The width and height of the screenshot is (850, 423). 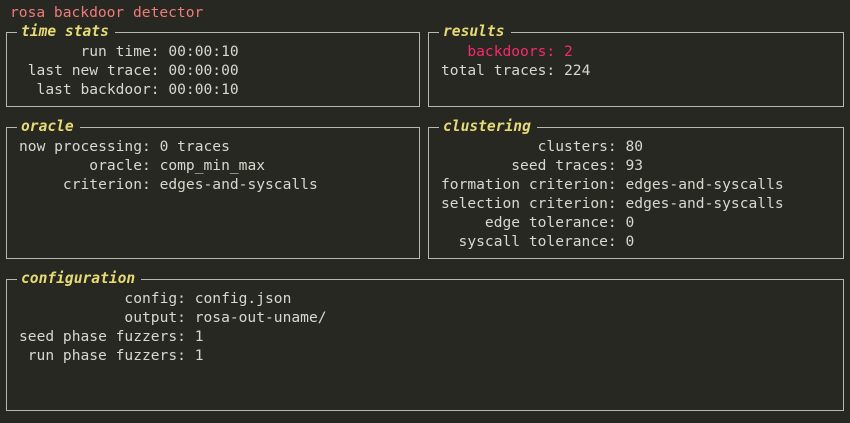 I want to click on cluster-label: seed traces, so click(x=559, y=165).